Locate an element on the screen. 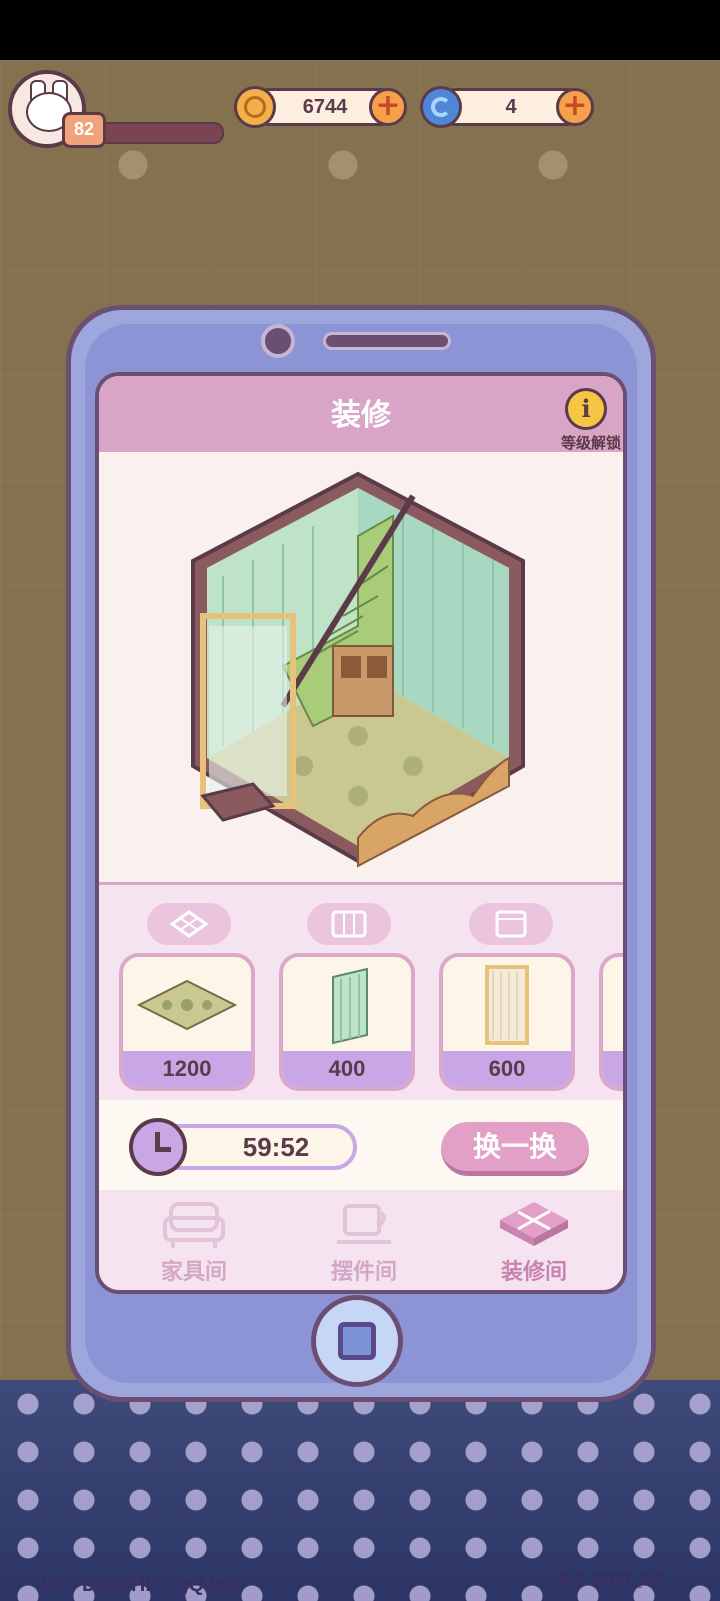 The width and height of the screenshot is (720, 1601). refresh-button: 换一换 is located at coordinates (515, 1149).